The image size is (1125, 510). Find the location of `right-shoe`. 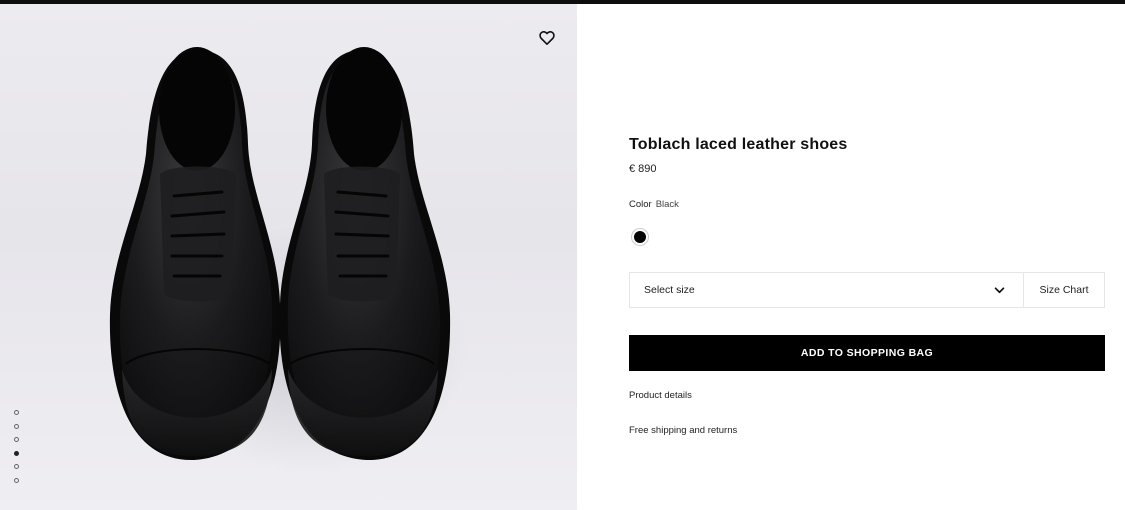

right-shoe is located at coordinates (365, 254).